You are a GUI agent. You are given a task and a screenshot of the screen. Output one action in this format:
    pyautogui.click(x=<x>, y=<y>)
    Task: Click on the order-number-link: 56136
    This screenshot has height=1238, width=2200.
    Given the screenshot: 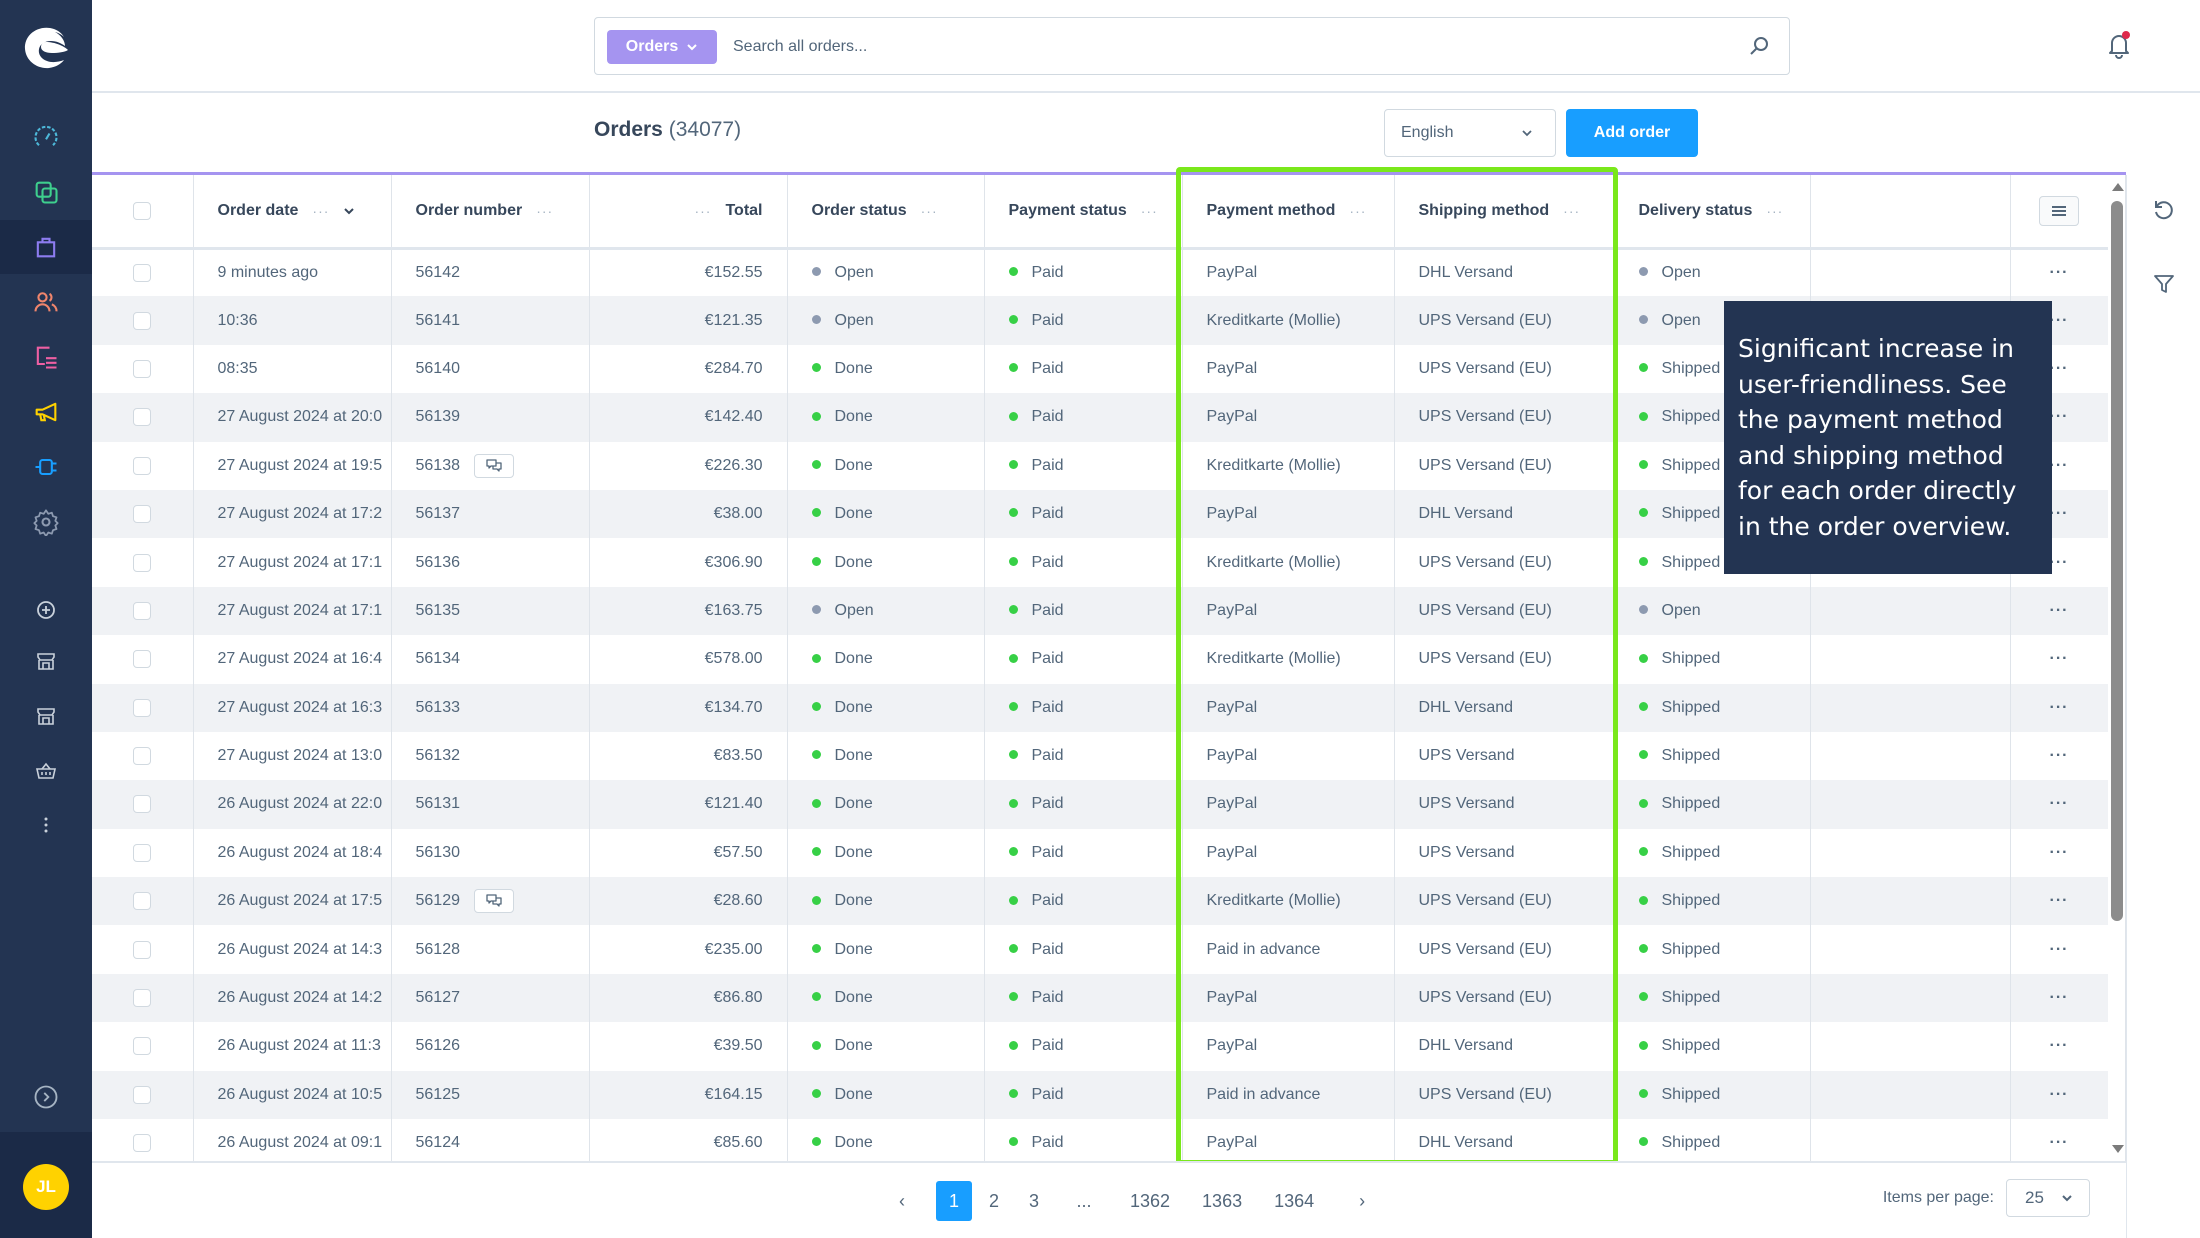 What is the action you would take?
    pyautogui.click(x=438, y=562)
    